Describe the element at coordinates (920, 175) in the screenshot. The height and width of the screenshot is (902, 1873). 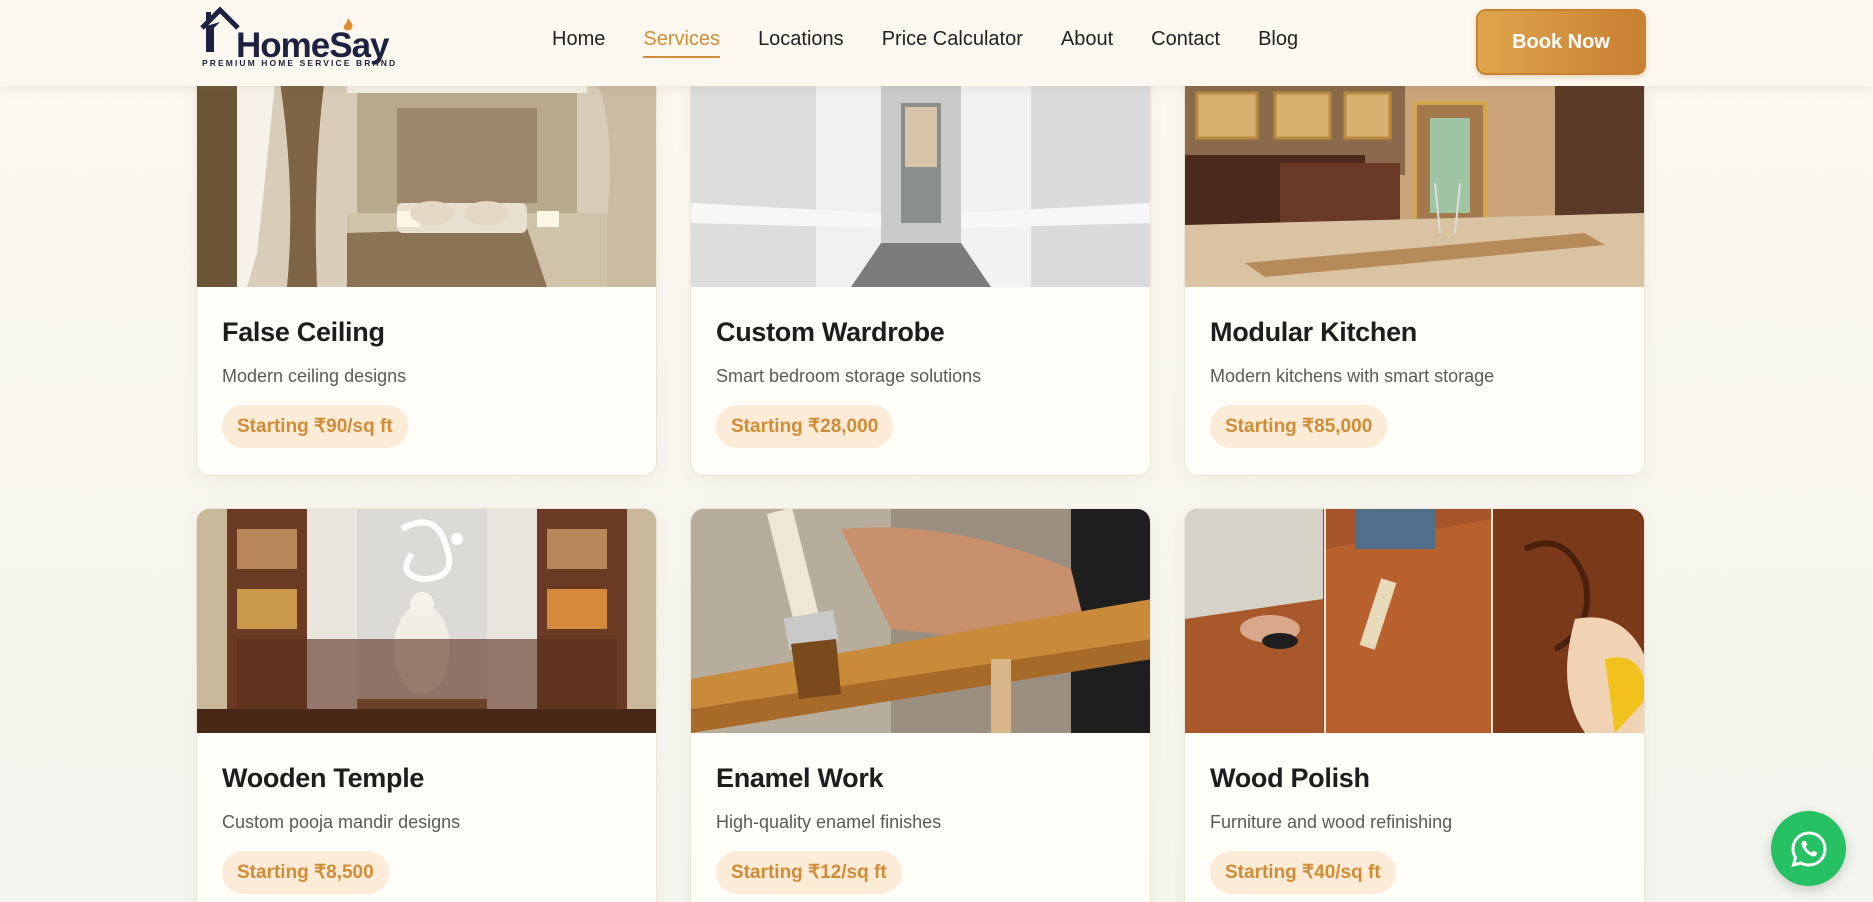
I see `wardrobe-photo` at that location.